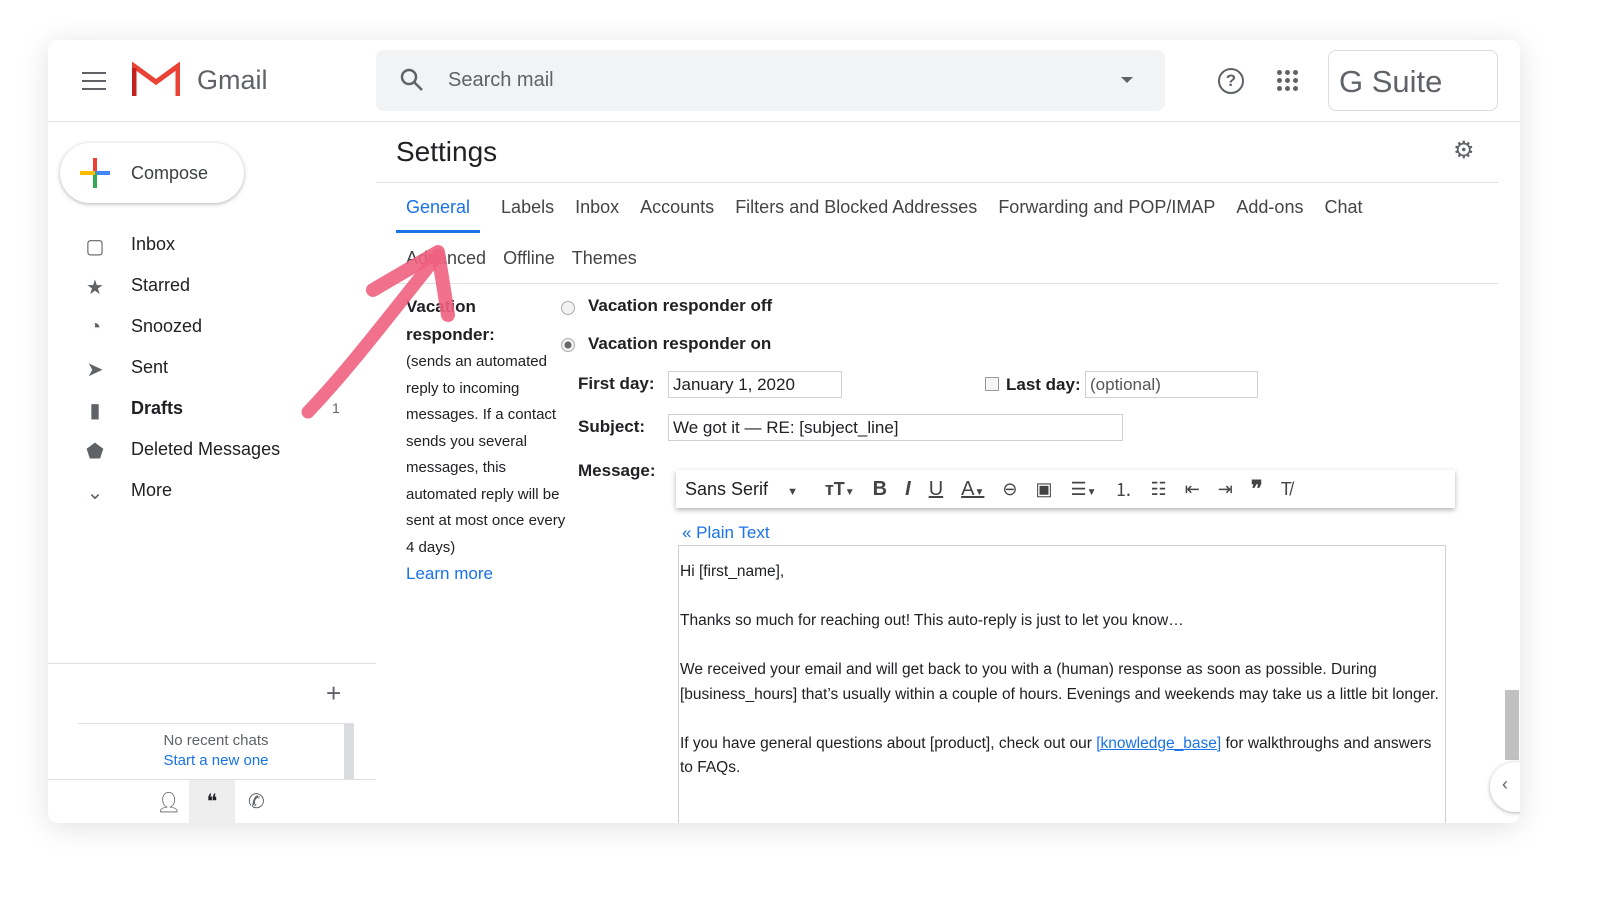 This screenshot has width=1600, height=897. Describe the element at coordinates (1269, 215) in the screenshot. I see `tab-add-ons: Add-ons` at that location.